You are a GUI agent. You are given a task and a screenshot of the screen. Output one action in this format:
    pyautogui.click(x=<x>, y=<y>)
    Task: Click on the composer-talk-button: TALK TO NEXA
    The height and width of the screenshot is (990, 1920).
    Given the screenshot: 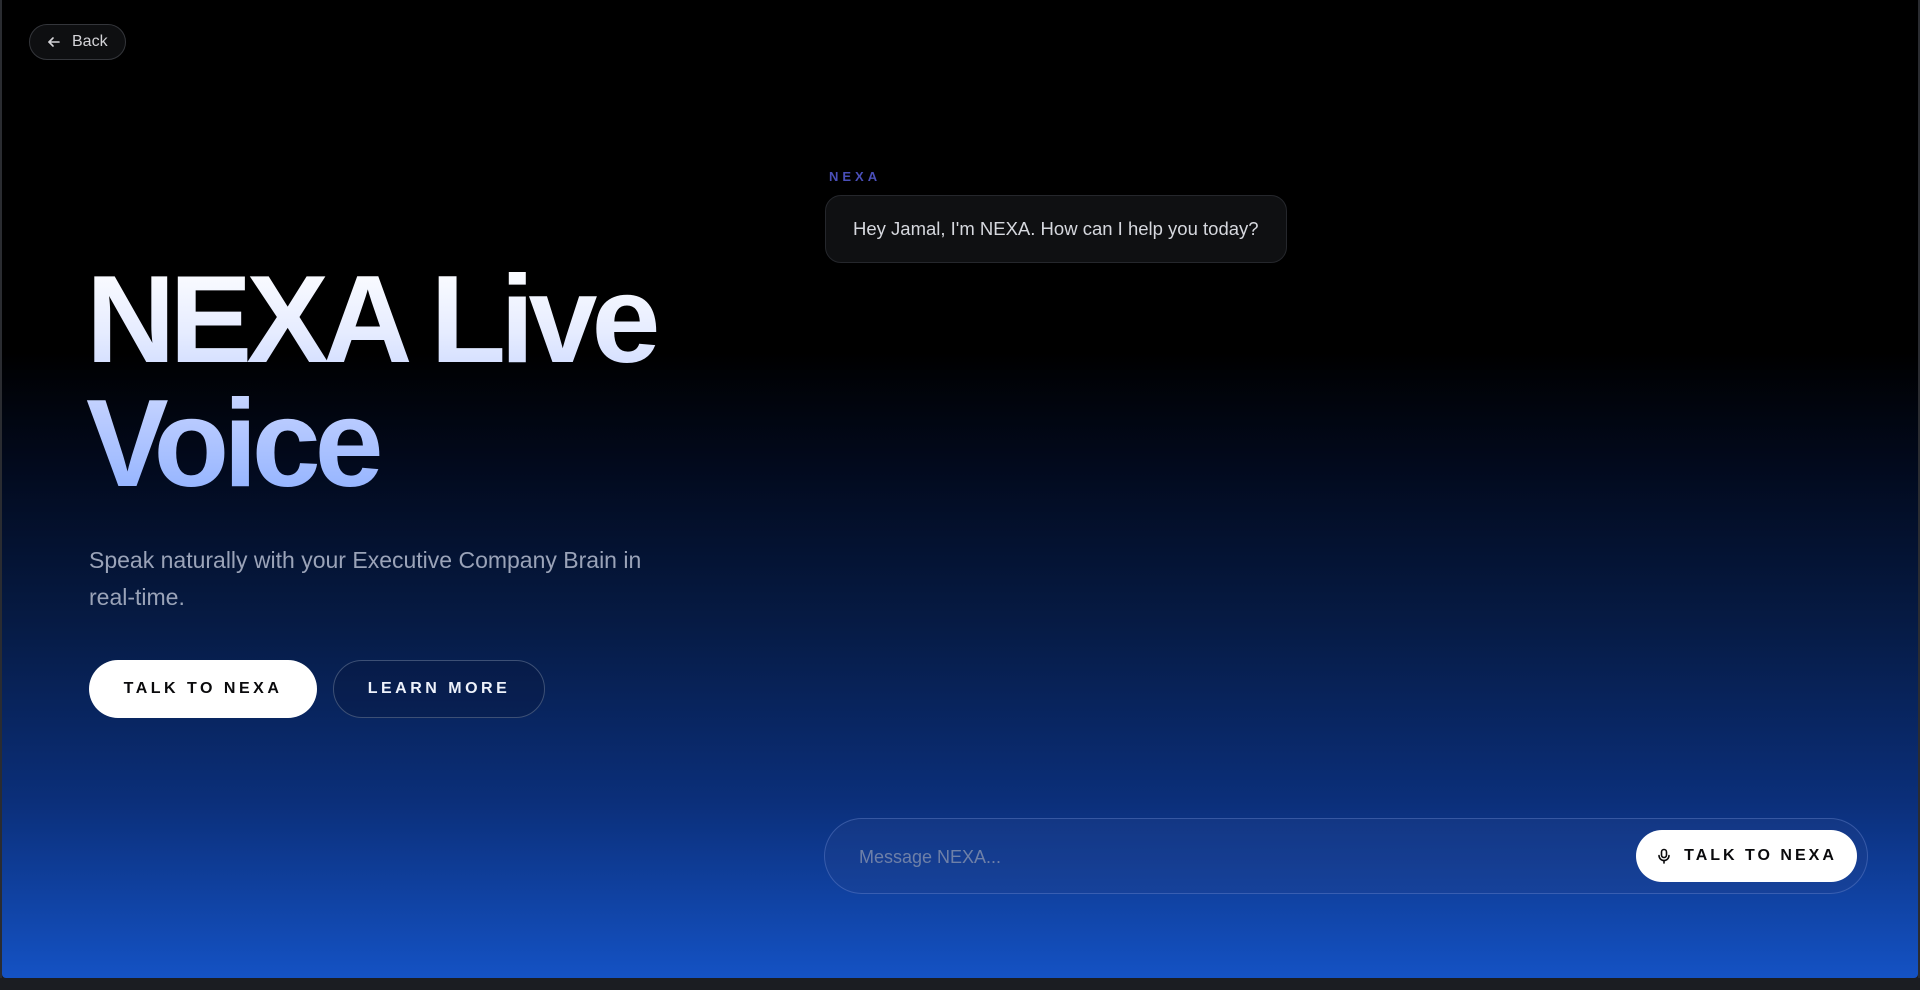 What is the action you would take?
    pyautogui.click(x=1746, y=856)
    